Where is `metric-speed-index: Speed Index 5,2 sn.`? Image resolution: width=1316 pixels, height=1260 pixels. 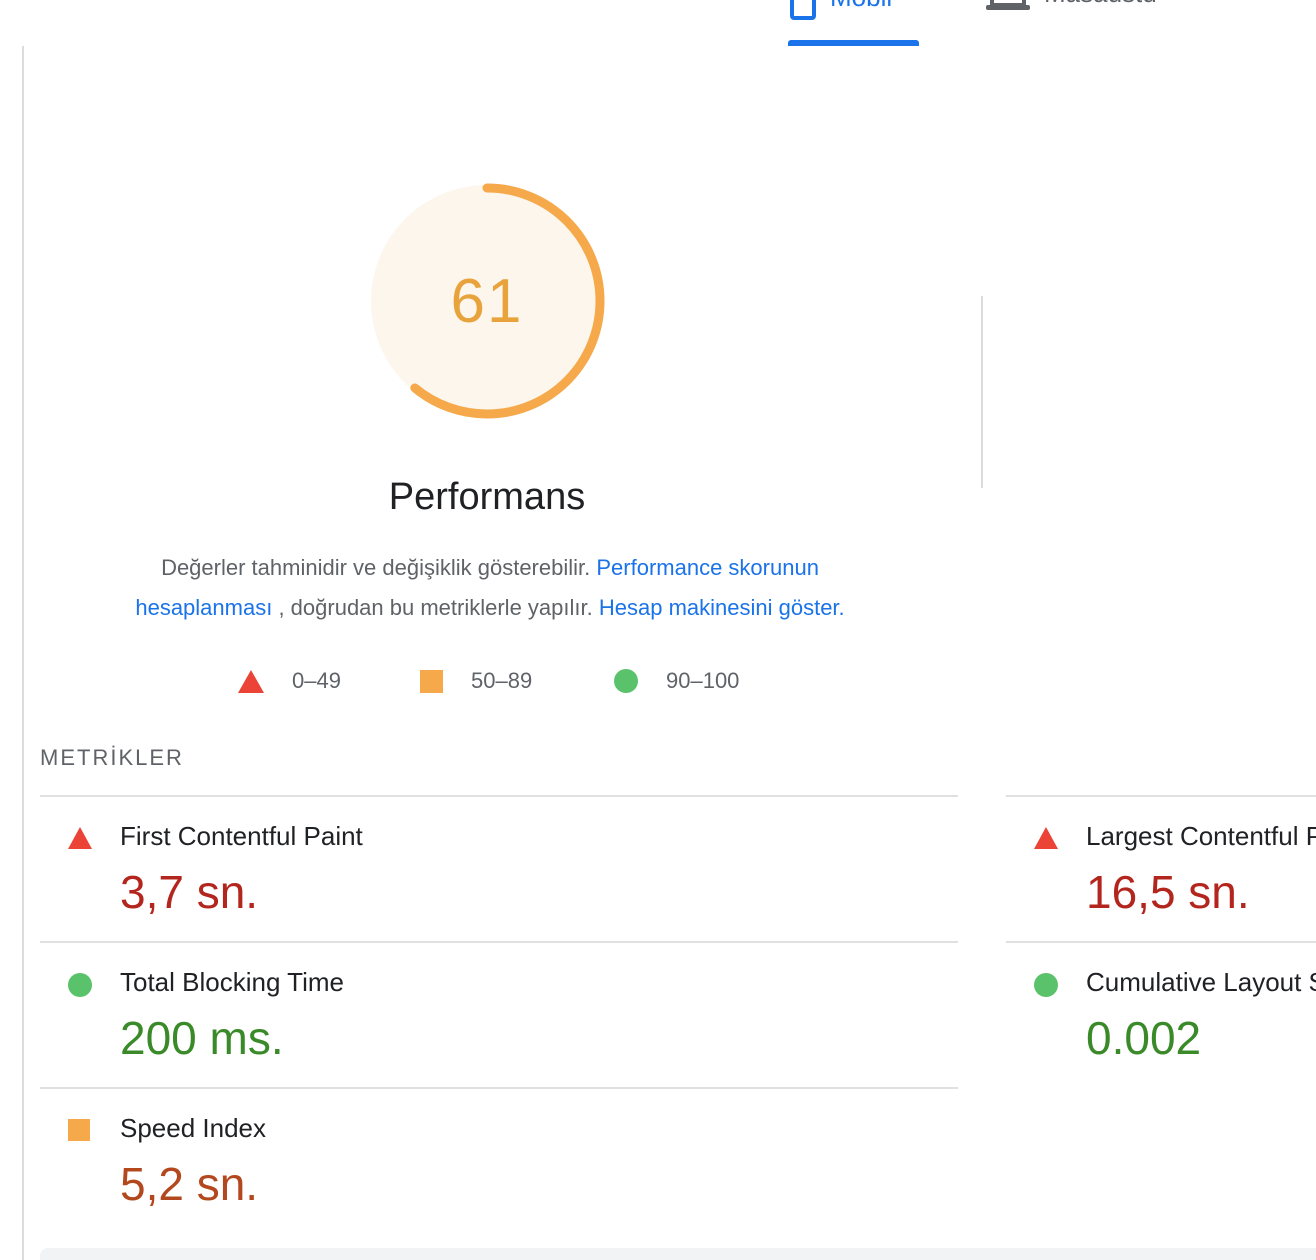
metric-speed-index: Speed Index 5,2 sn. is located at coordinates (499, 1161).